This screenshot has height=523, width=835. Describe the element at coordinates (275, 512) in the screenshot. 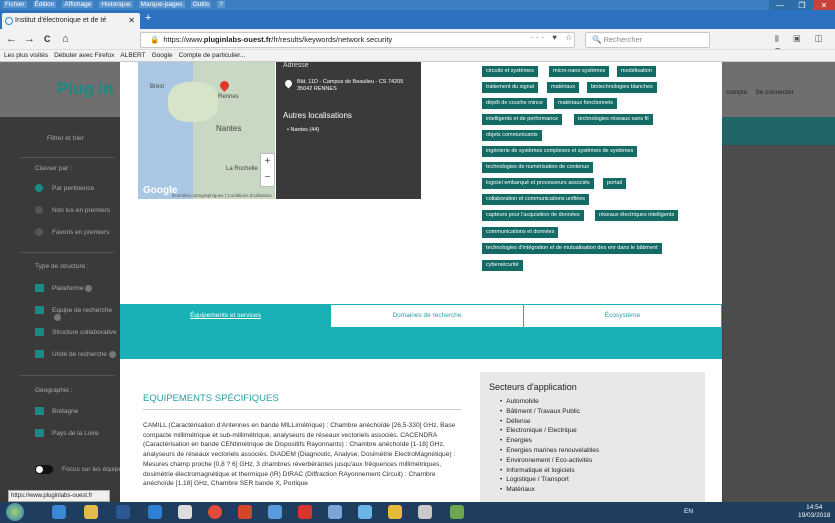

I see `network-icon` at that location.